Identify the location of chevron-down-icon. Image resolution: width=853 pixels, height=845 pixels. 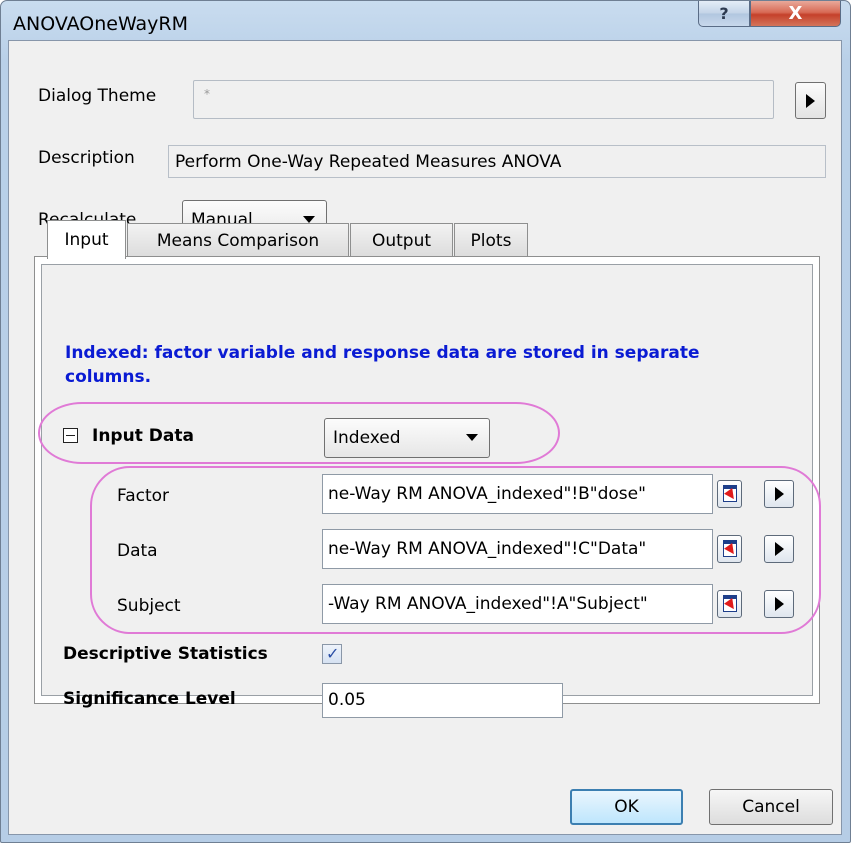
(309, 219).